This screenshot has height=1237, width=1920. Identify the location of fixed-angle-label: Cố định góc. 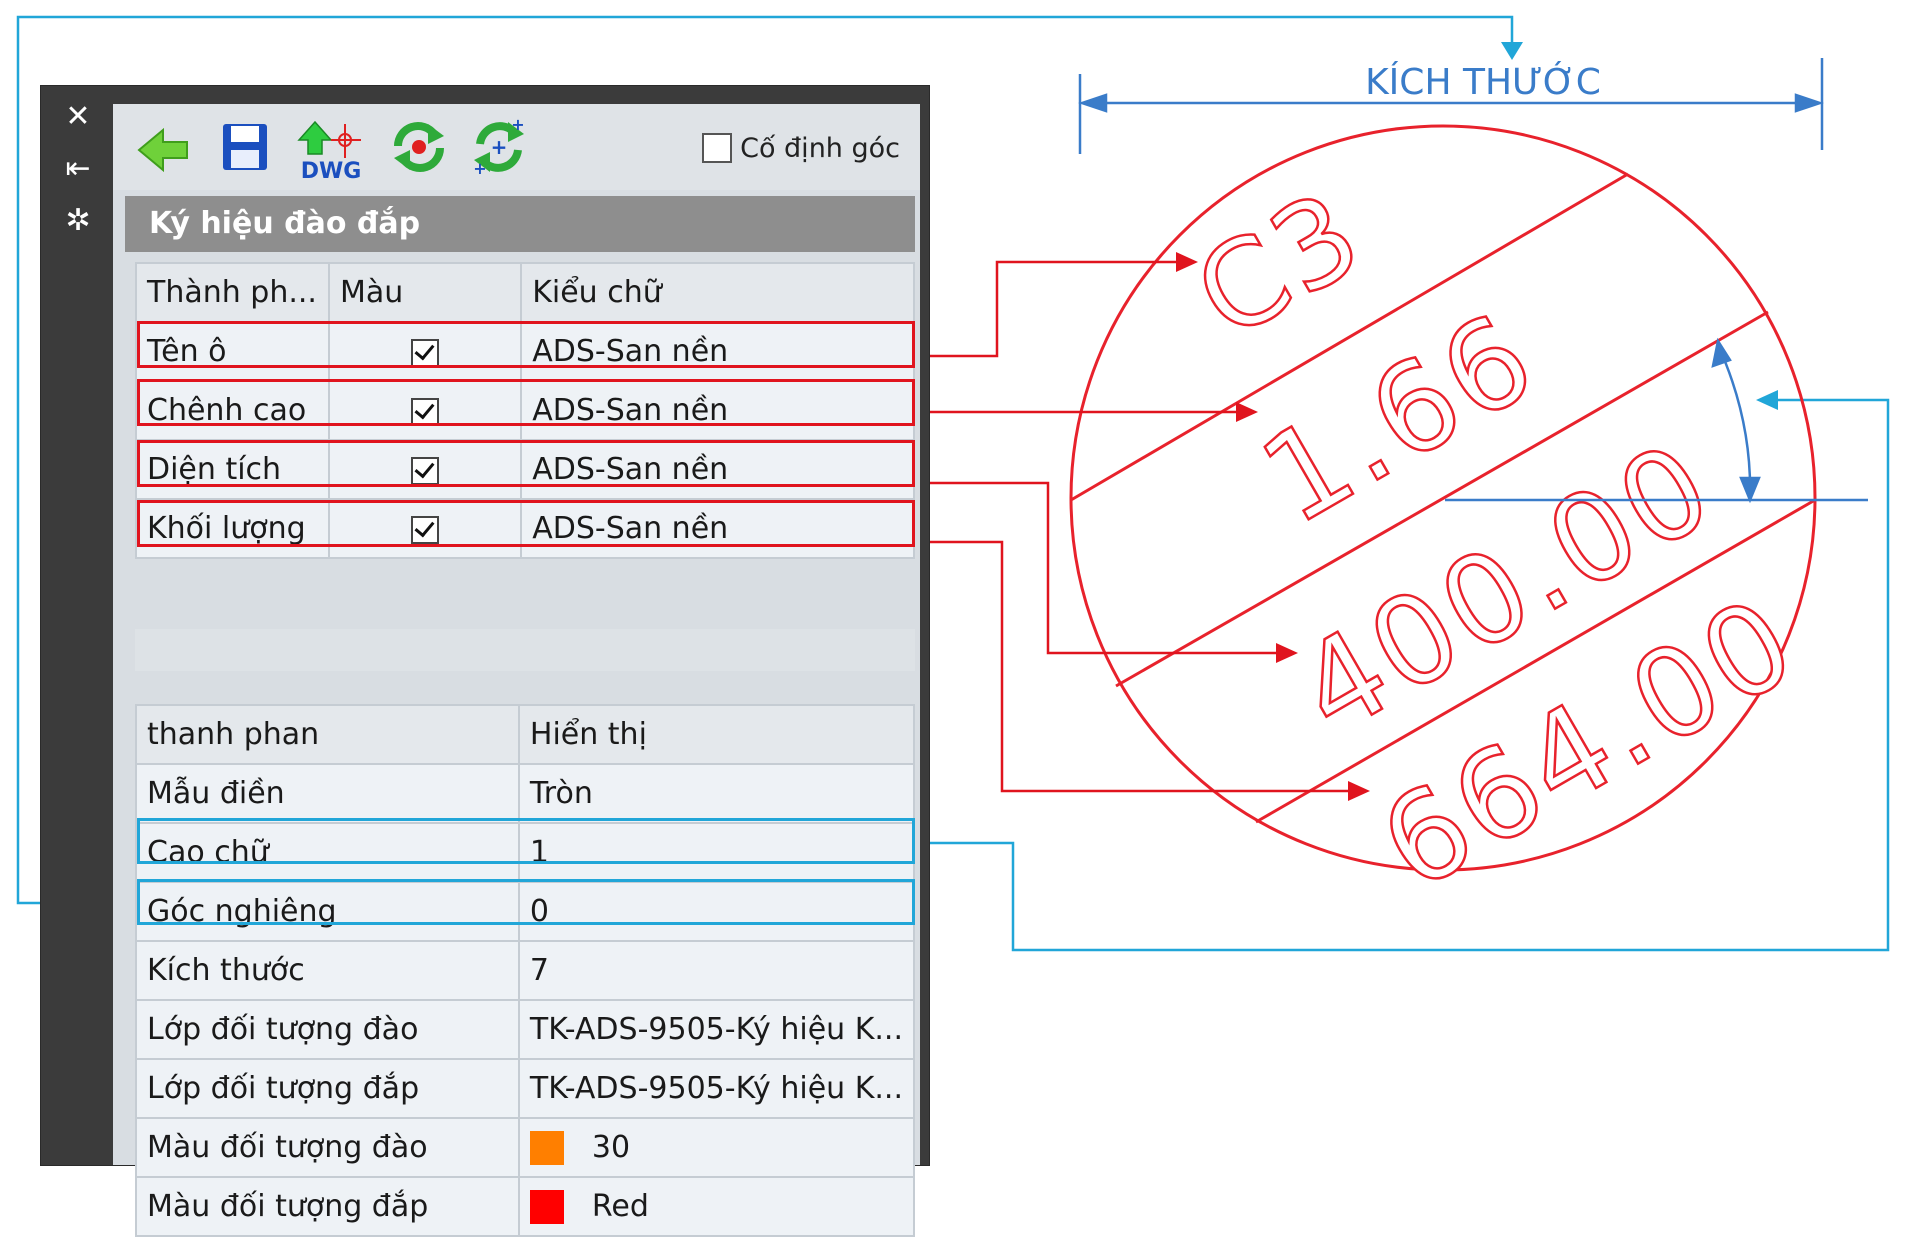
(820, 148).